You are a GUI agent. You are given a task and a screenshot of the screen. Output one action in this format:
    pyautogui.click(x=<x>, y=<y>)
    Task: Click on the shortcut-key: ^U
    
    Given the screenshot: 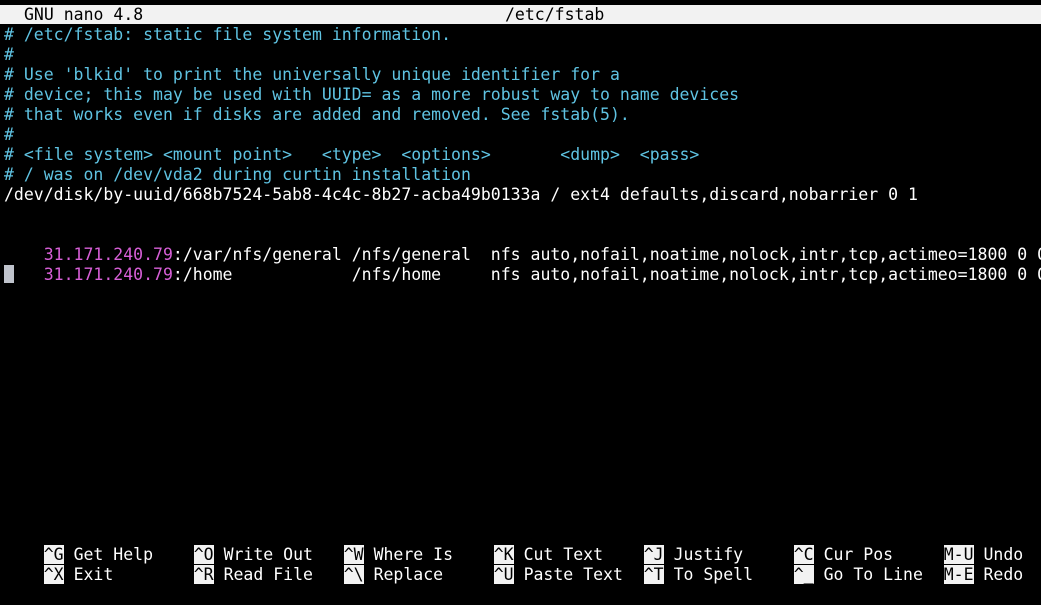 What is the action you would take?
    pyautogui.click(x=503, y=574)
    